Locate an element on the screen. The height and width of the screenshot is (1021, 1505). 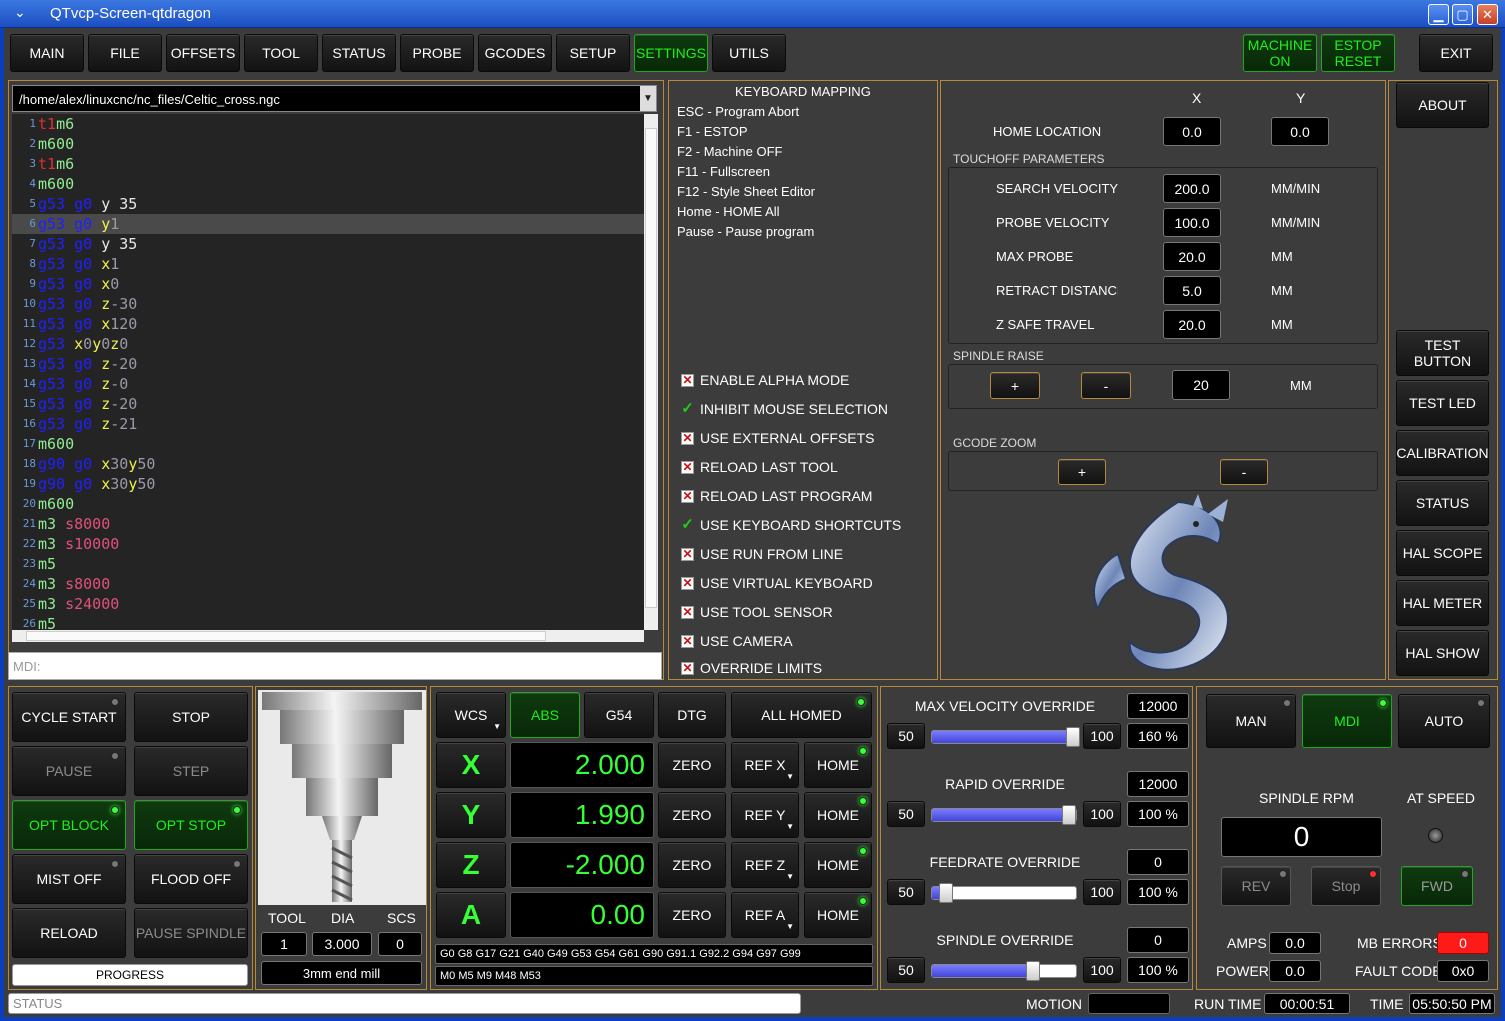
param-input: 5.0 is located at coordinates (1192, 290).